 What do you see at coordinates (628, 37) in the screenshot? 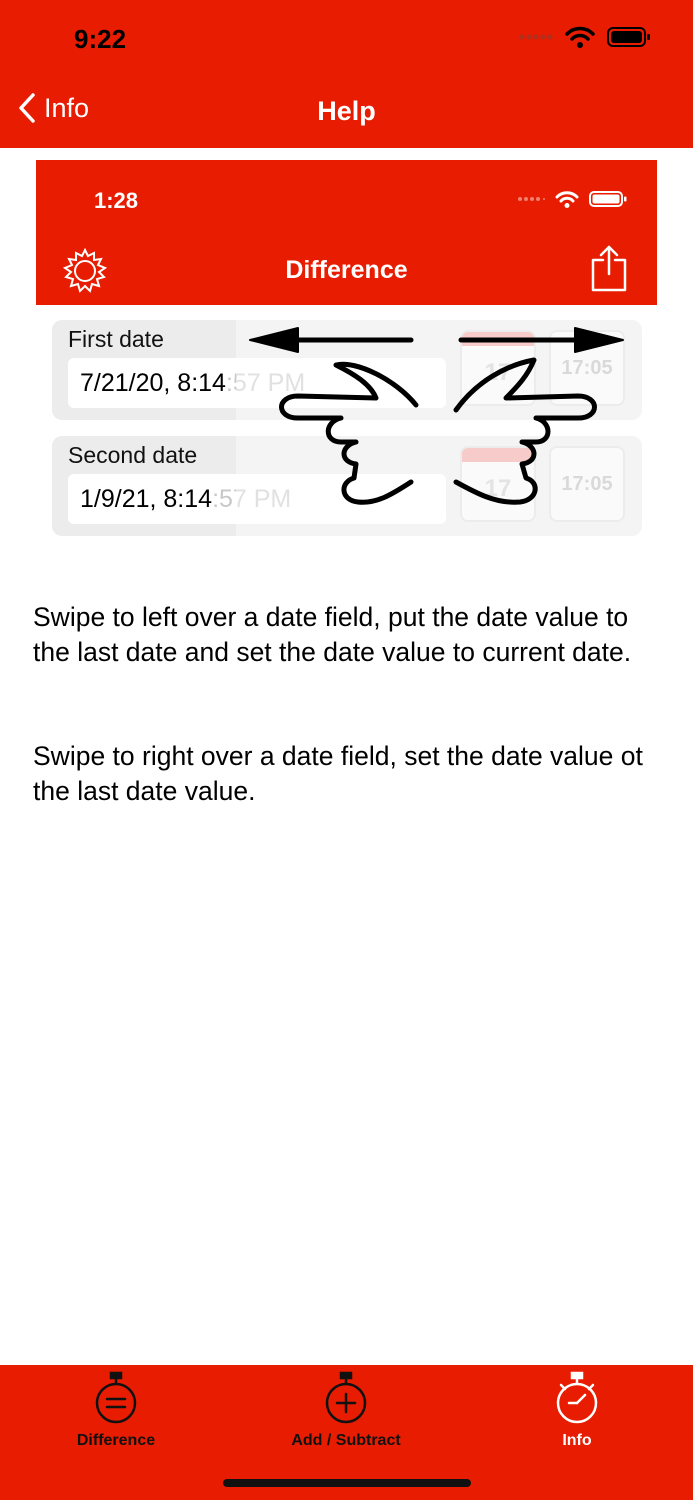
I see `battery-icon` at bounding box center [628, 37].